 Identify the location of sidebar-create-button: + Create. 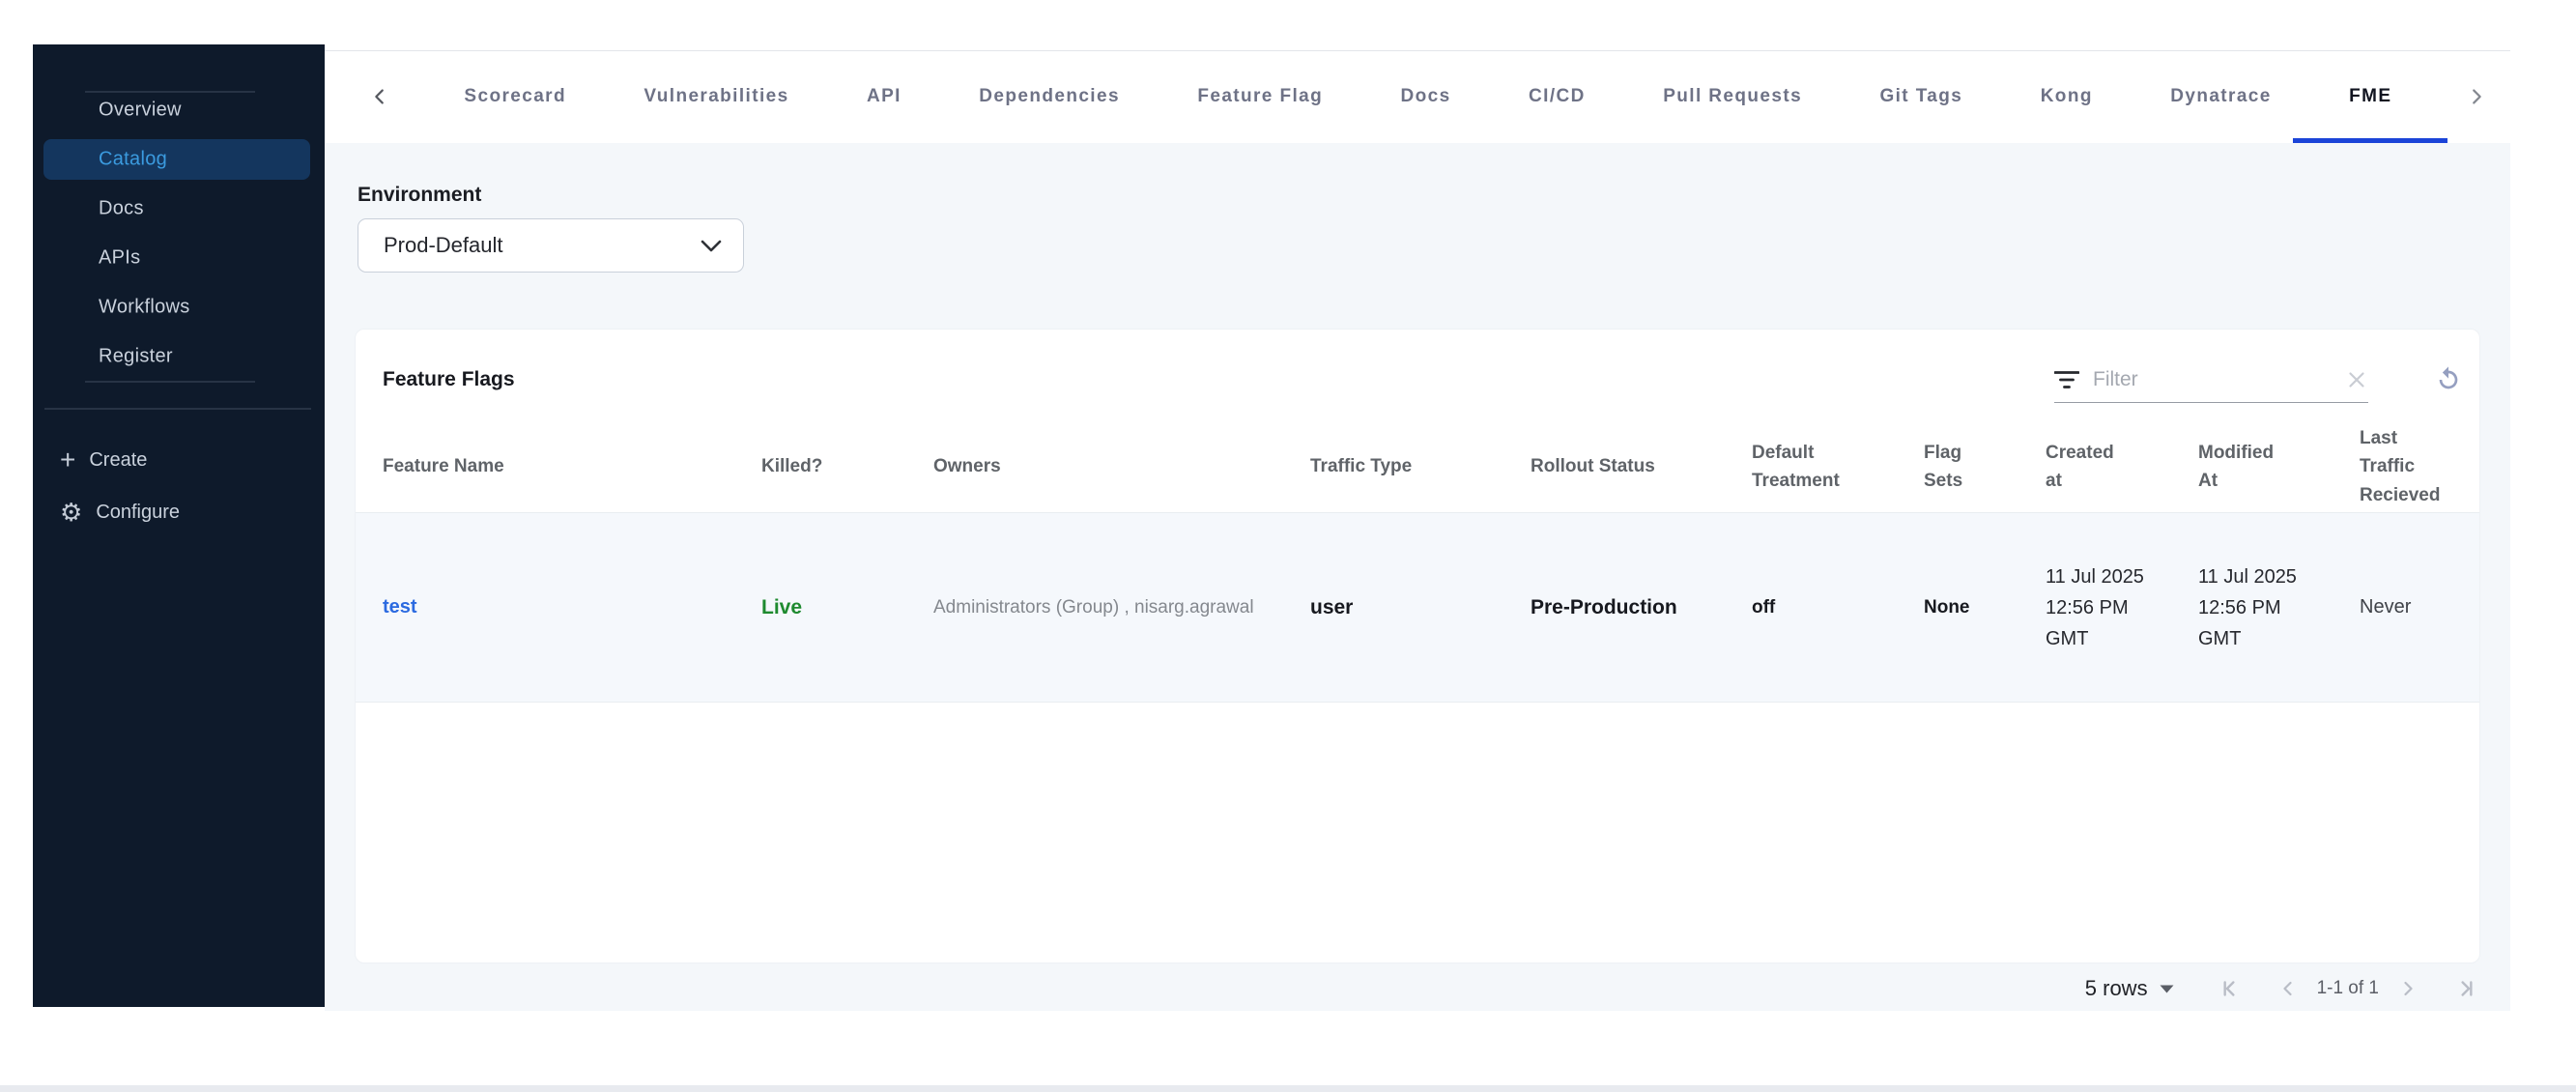
(104, 460).